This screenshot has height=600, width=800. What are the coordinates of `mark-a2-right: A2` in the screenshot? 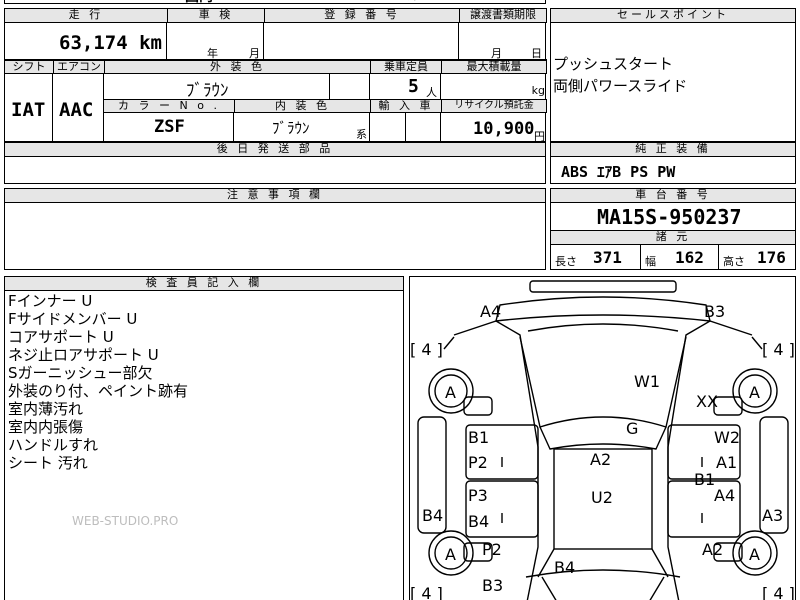 It's located at (712, 549).